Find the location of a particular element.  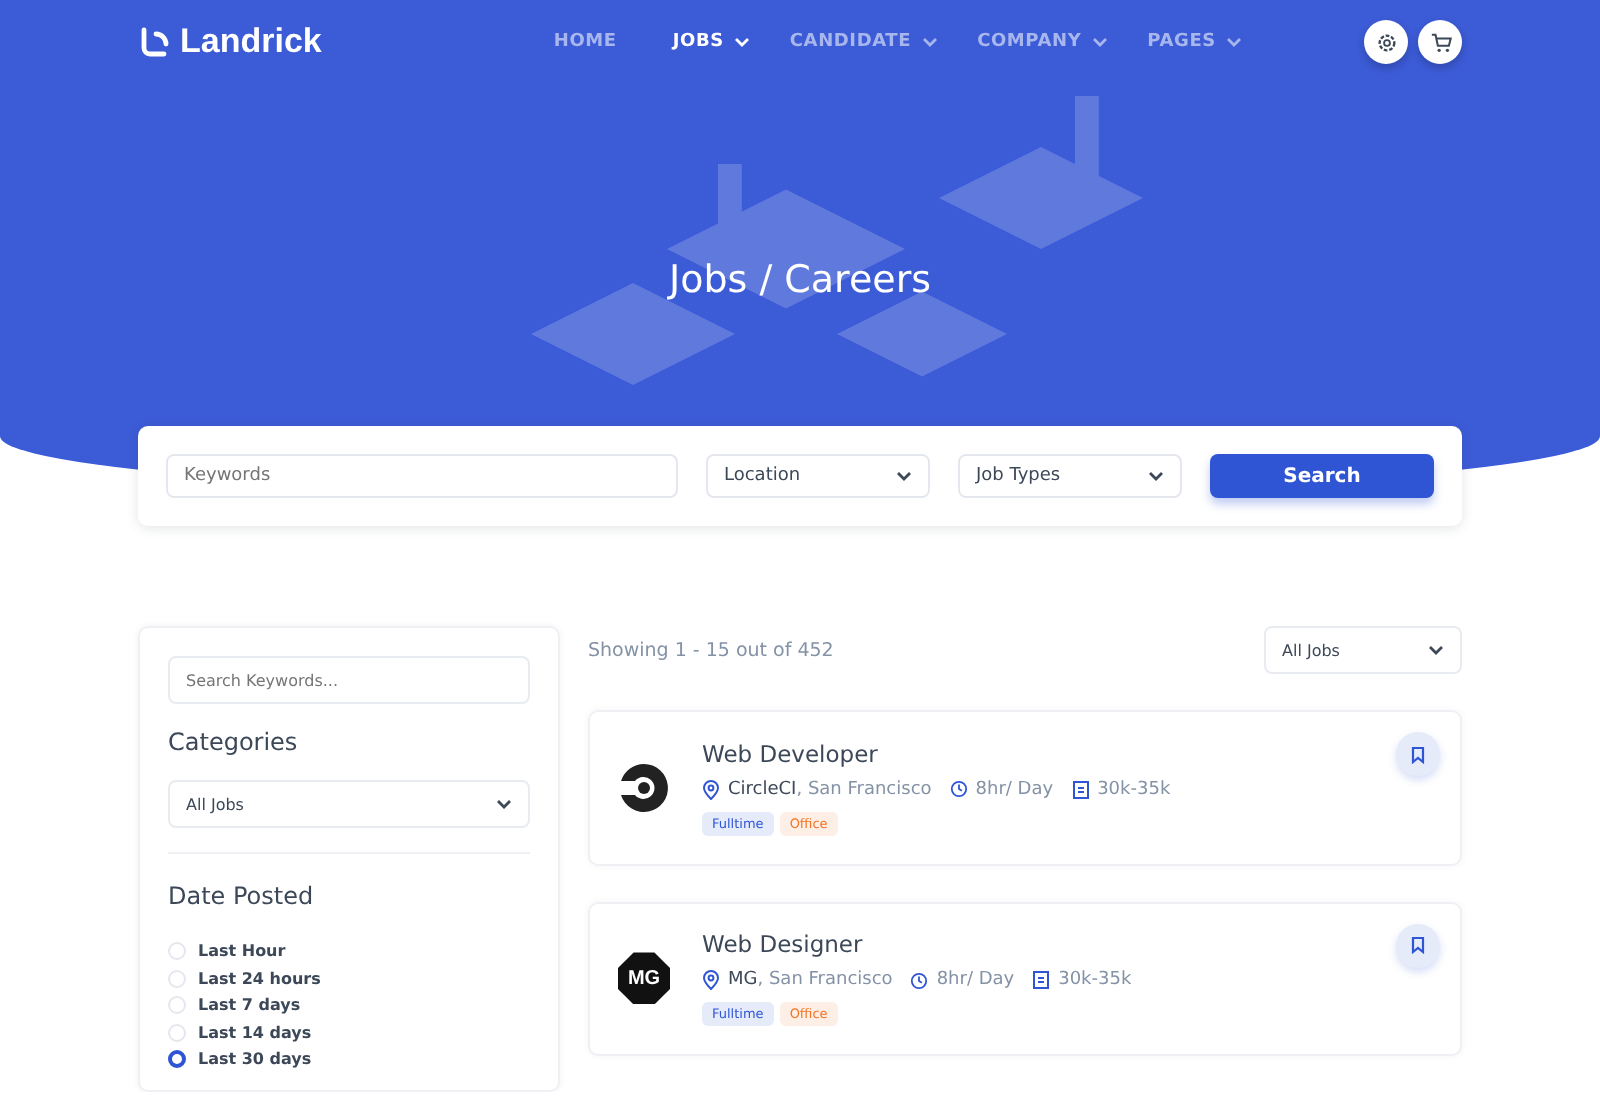

search-button: Search is located at coordinates (1322, 476).